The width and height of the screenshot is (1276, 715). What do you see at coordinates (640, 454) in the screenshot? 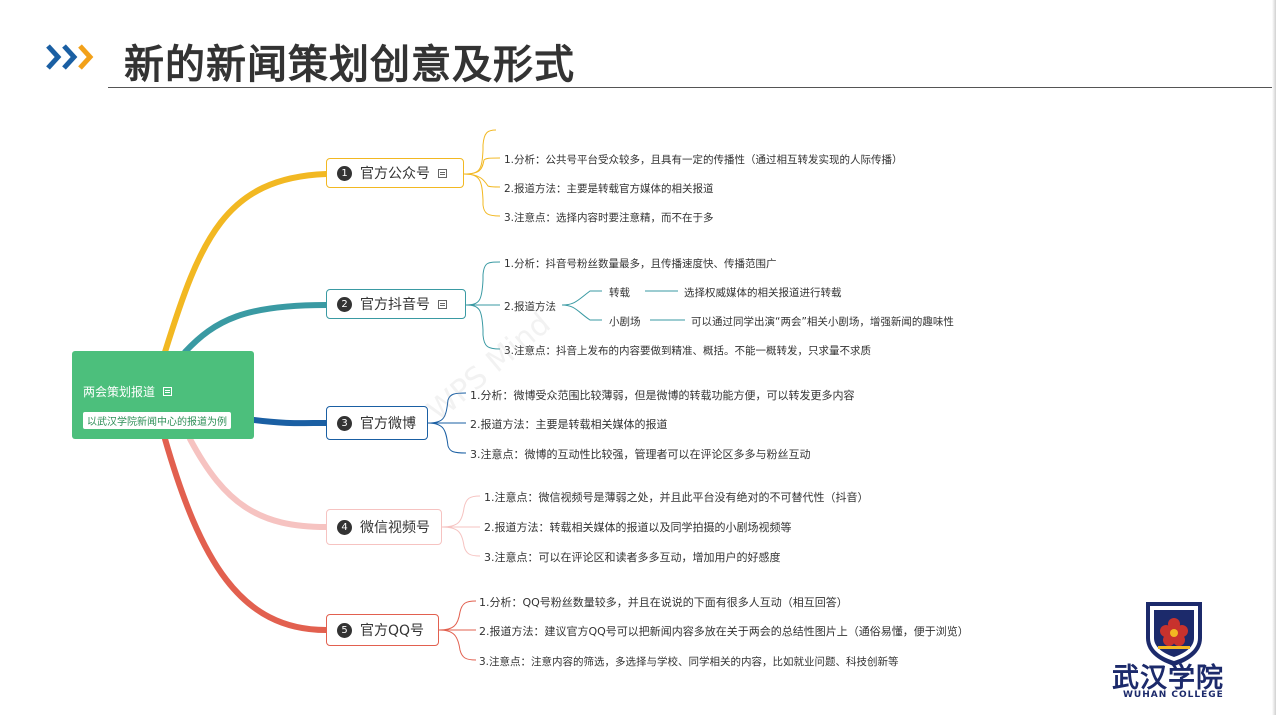
I see `topic-3-item-3: 3.注意点：微博的互动性比较强，管理者可以在评论区多多与粉丝互动` at bounding box center [640, 454].